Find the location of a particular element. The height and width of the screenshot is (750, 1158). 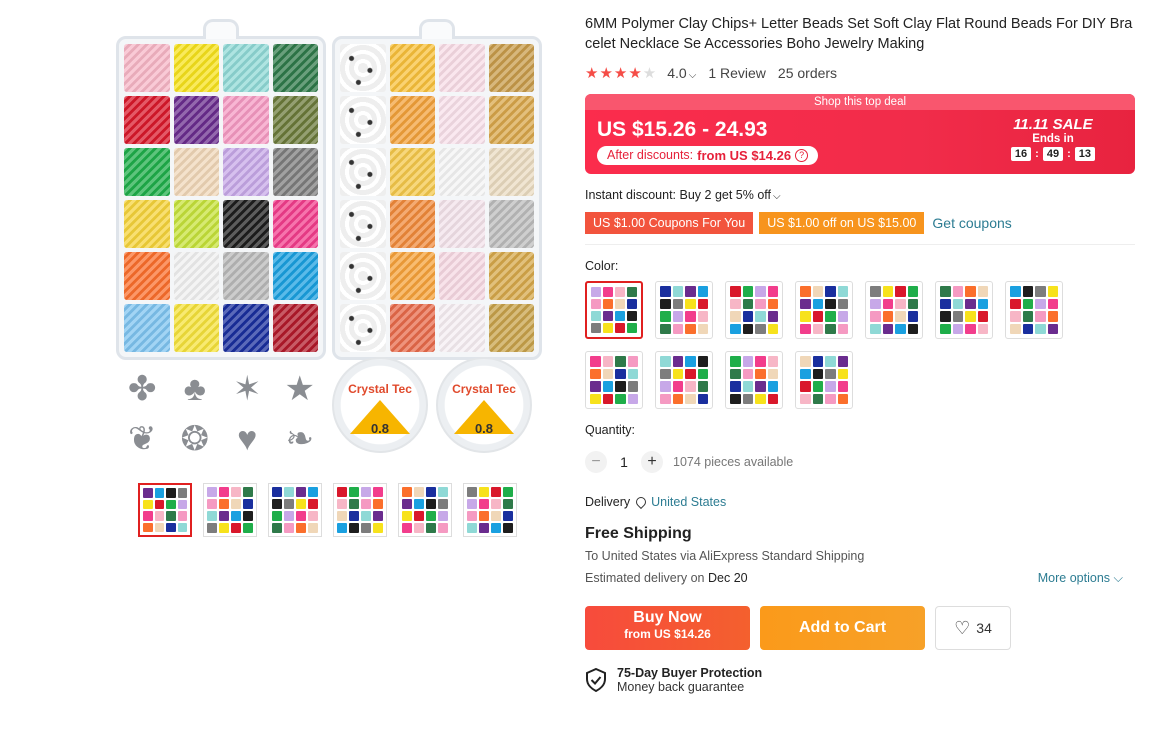

cord-spool: Crystal Tec 0.8 is located at coordinates (484, 405).